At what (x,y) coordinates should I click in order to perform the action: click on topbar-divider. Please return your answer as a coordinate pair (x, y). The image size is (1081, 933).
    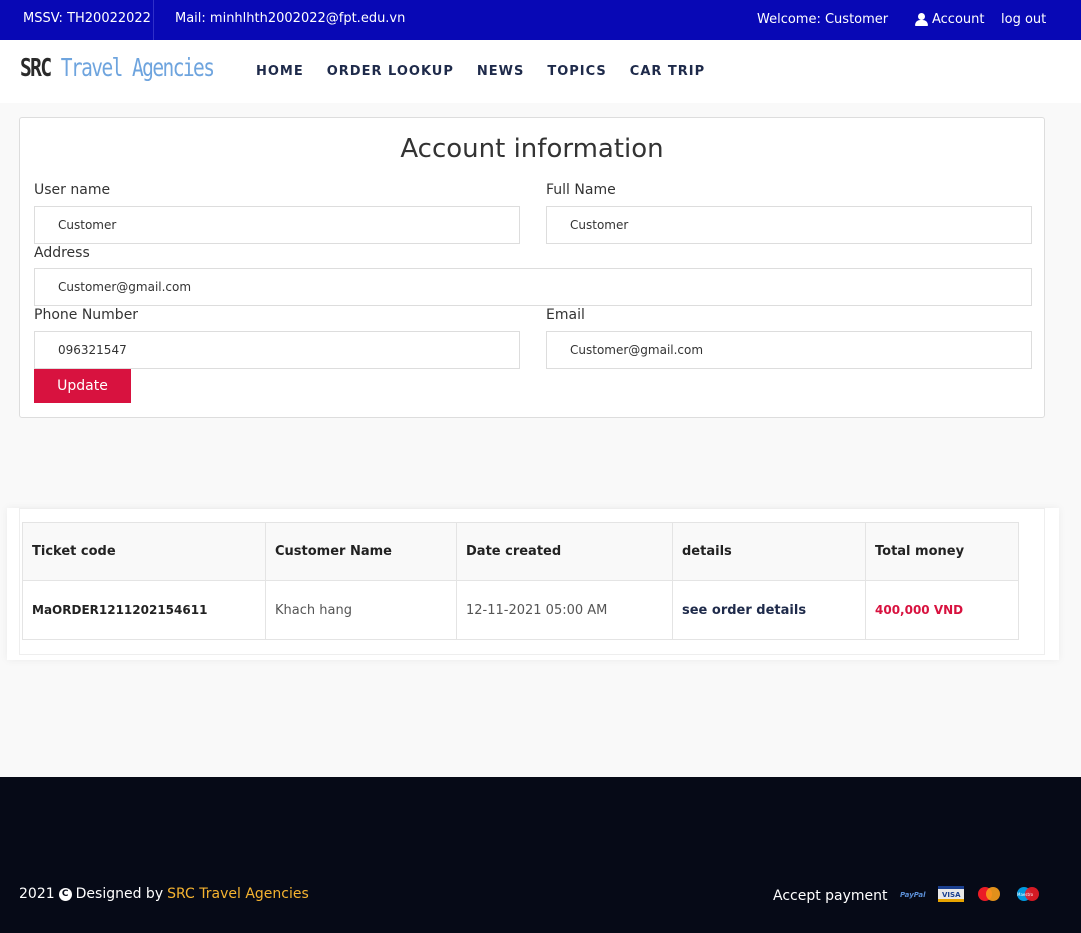
    Looking at the image, I should click on (153, 20).